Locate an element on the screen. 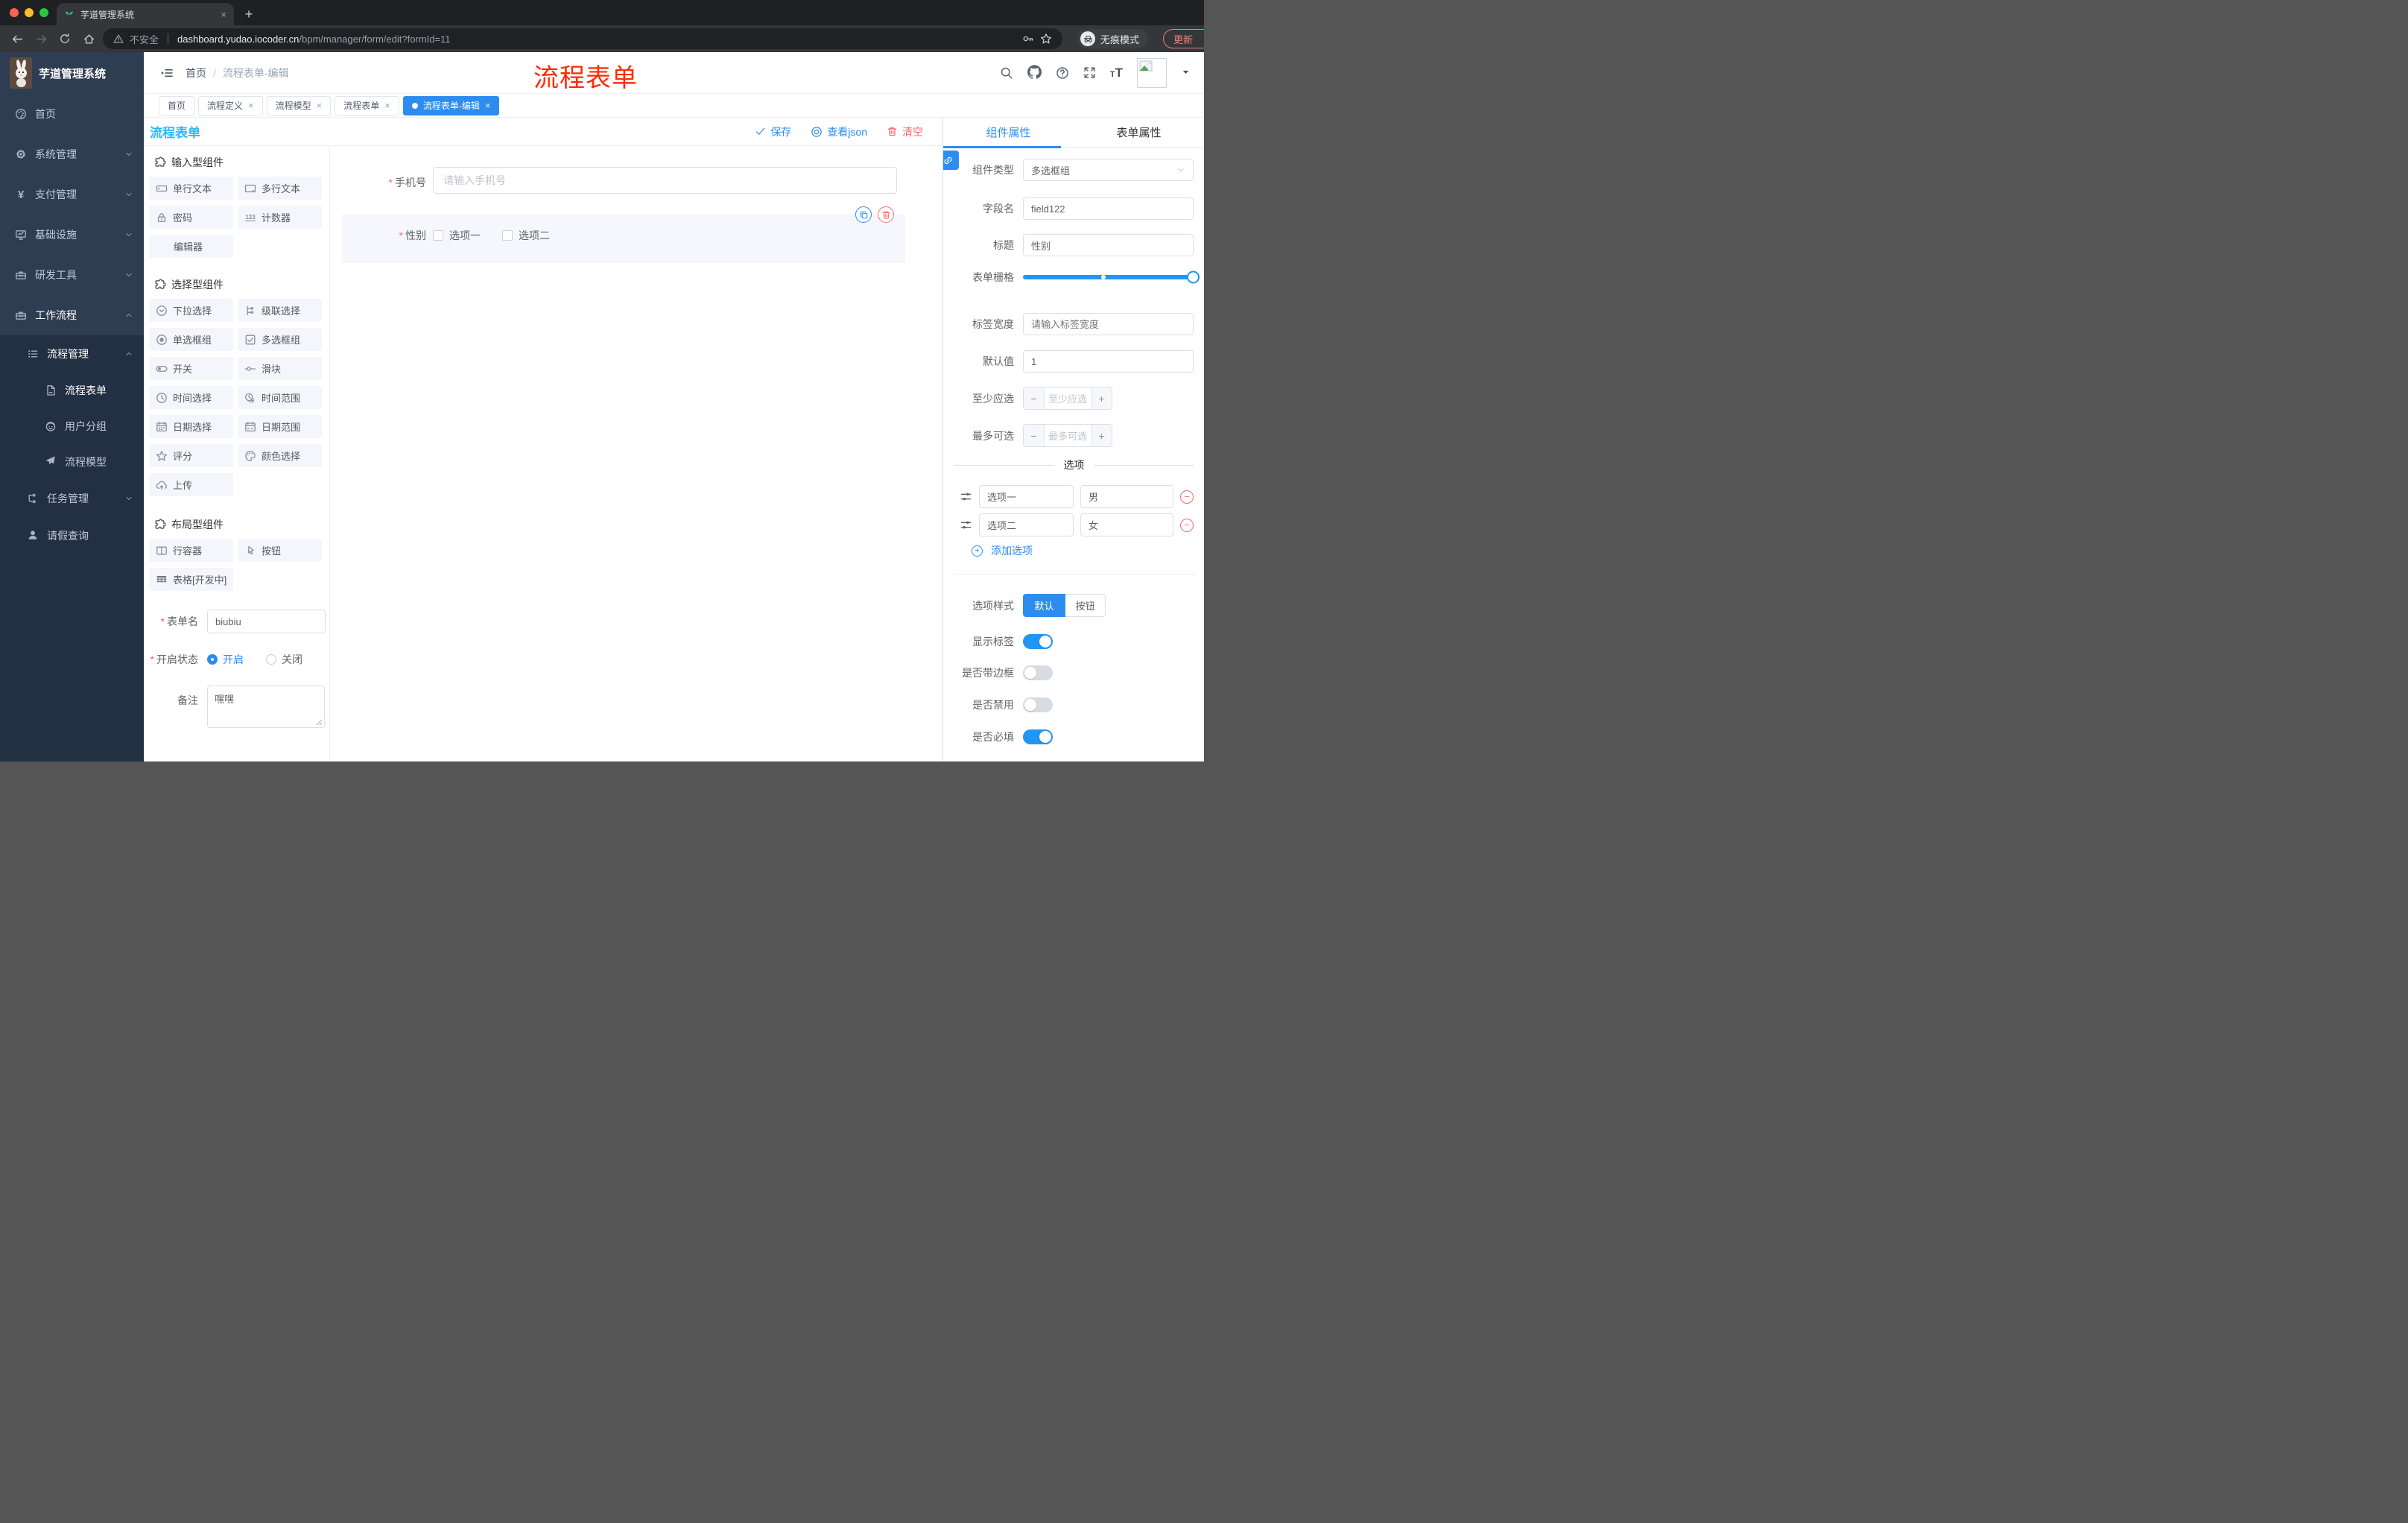  tab-component-props: 组件属性 is located at coordinates (1008, 133).